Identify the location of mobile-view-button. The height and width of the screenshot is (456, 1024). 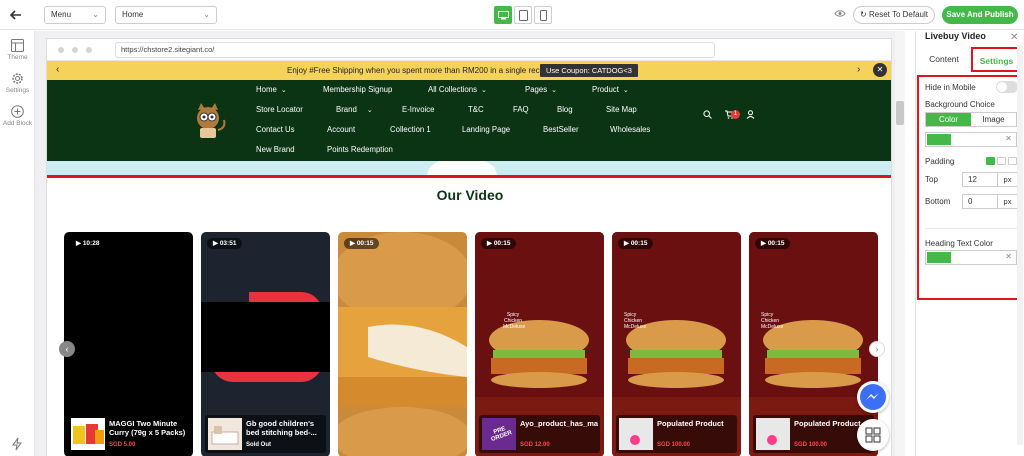
(543, 15).